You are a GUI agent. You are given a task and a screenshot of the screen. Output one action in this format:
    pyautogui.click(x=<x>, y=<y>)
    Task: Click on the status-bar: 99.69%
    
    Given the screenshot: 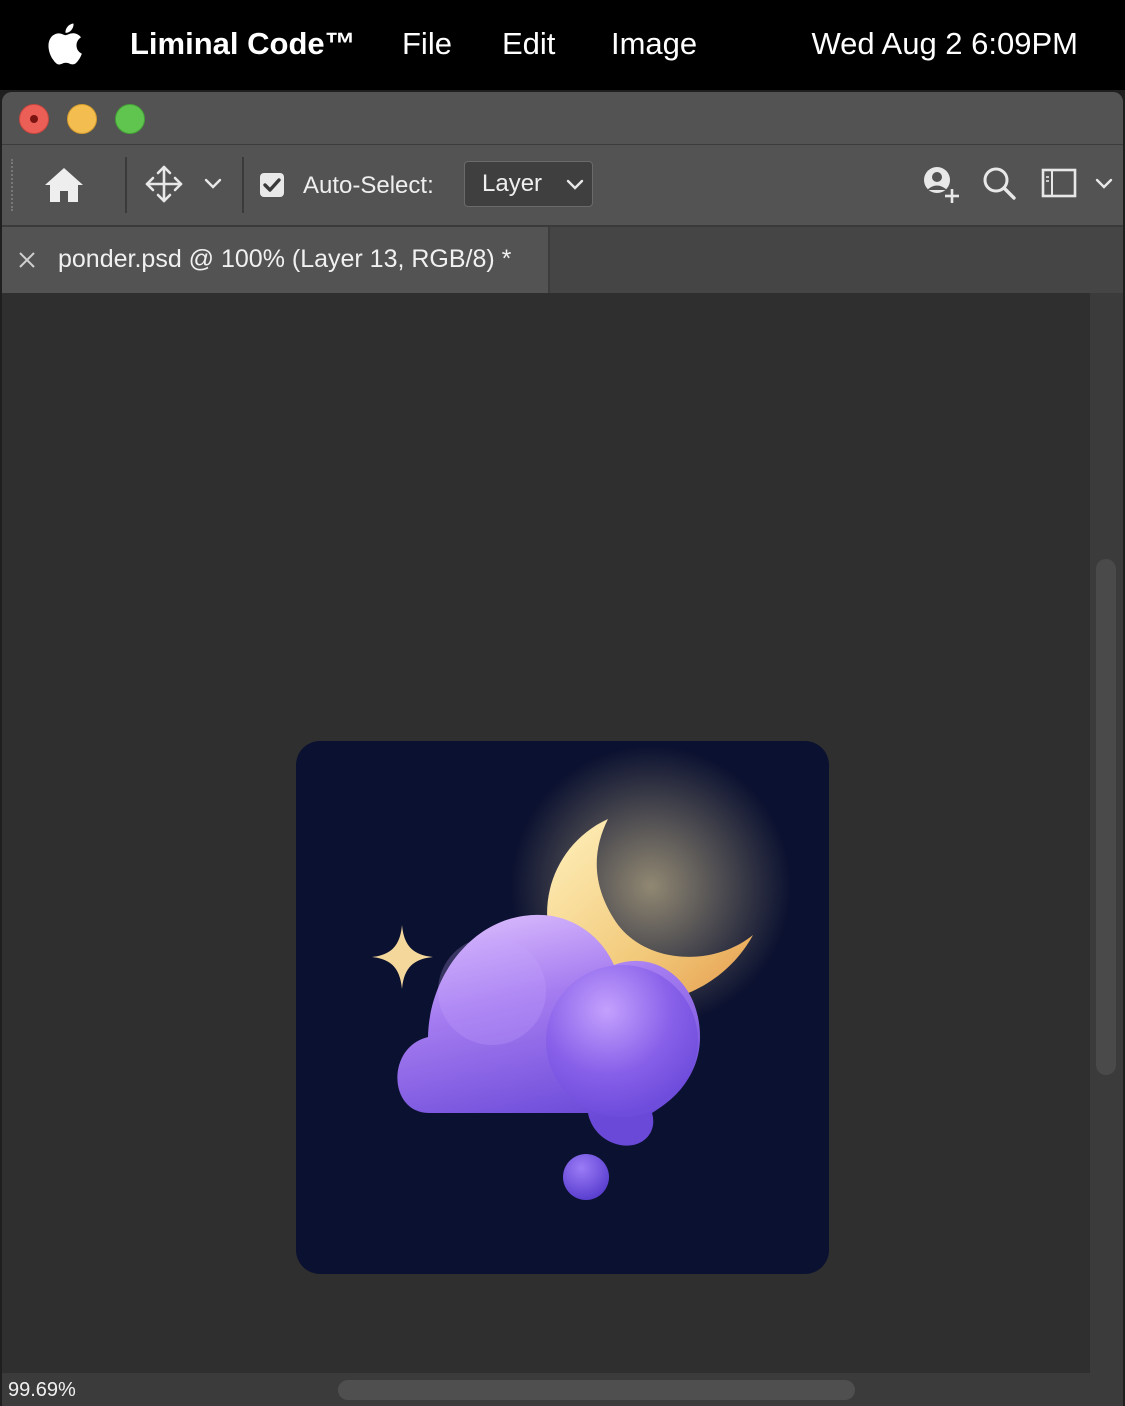 What is the action you would take?
    pyautogui.click(x=562, y=1389)
    